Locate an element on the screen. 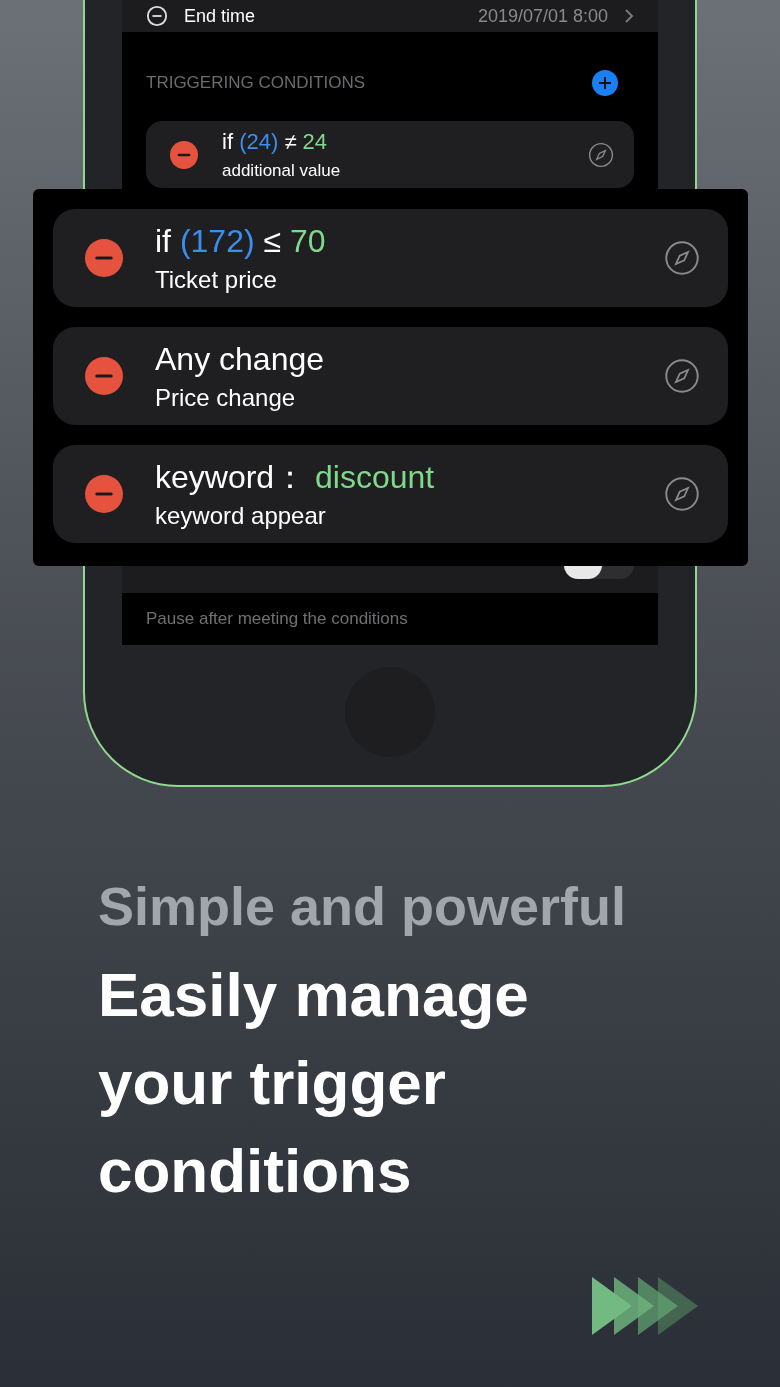 The height and width of the screenshot is (1387, 780). condition-card: if (172) ≤ 70 Ticket price is located at coordinates (390, 258).